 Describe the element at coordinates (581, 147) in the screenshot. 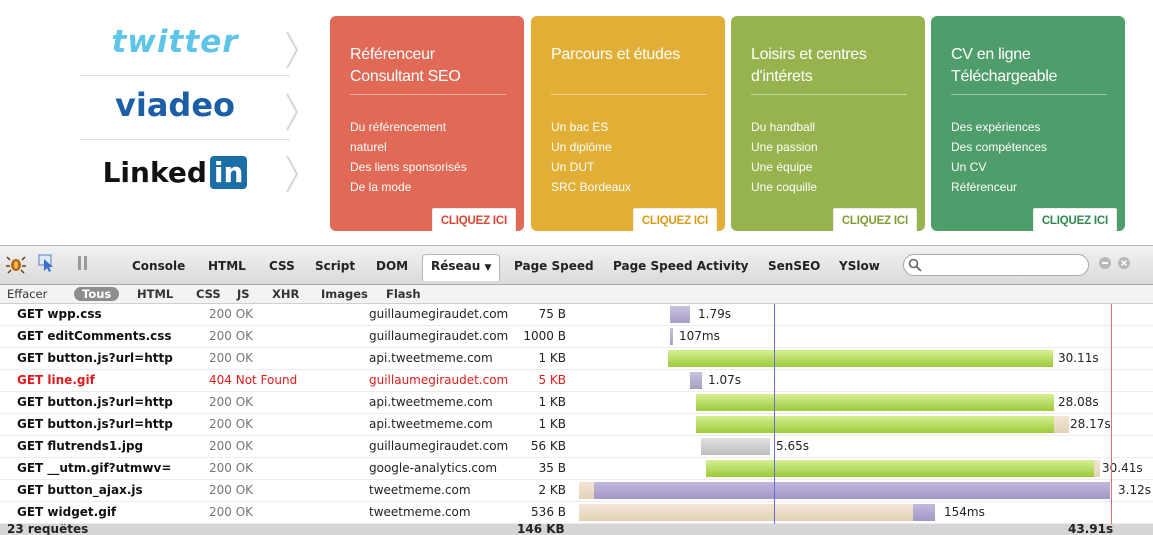

I see `list-item: Un diplôme` at that location.